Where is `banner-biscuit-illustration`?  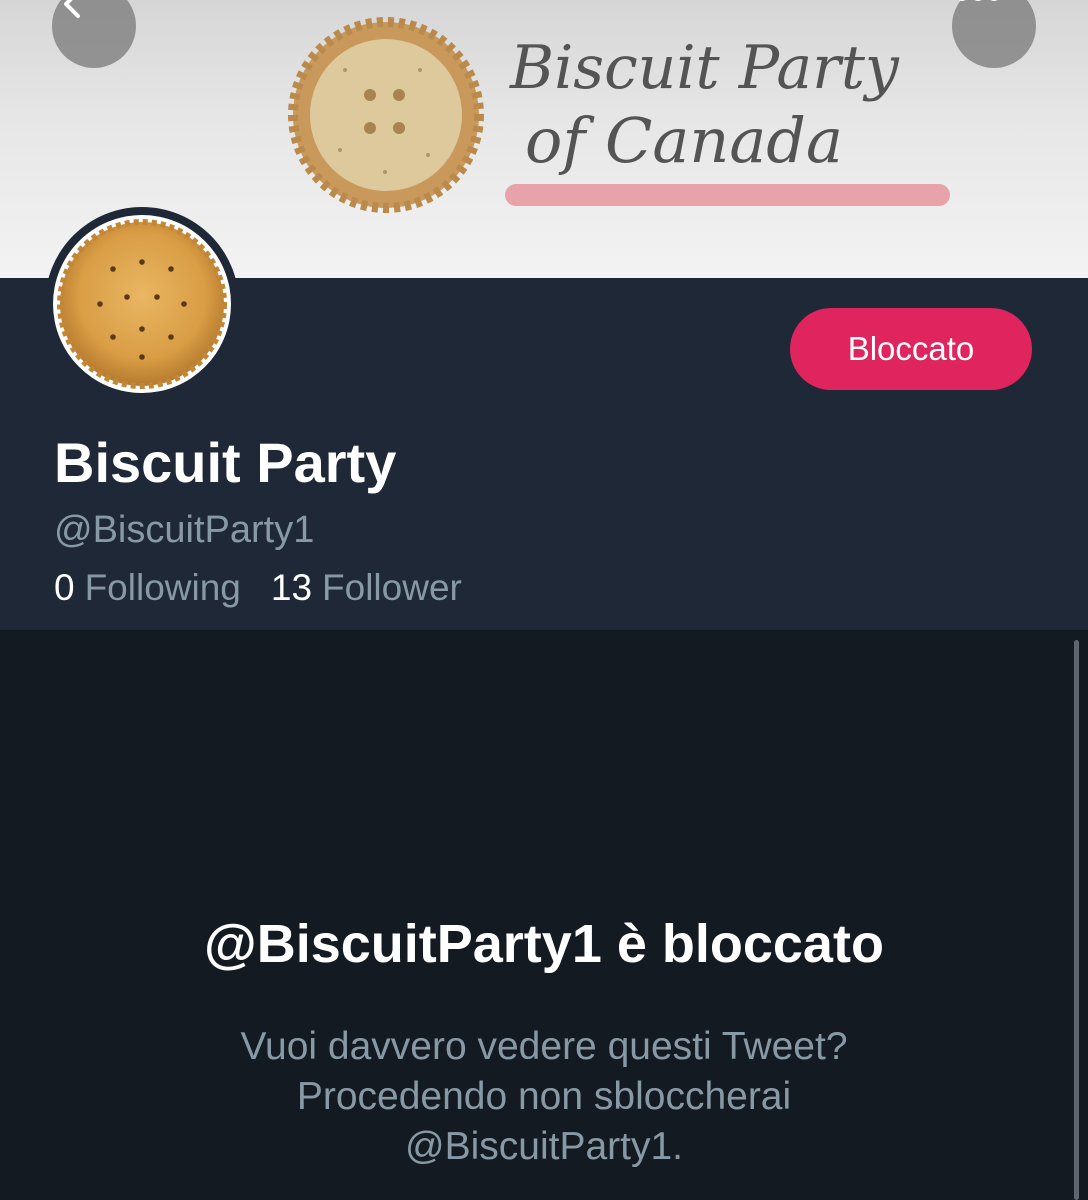 banner-biscuit-illustration is located at coordinates (386, 115).